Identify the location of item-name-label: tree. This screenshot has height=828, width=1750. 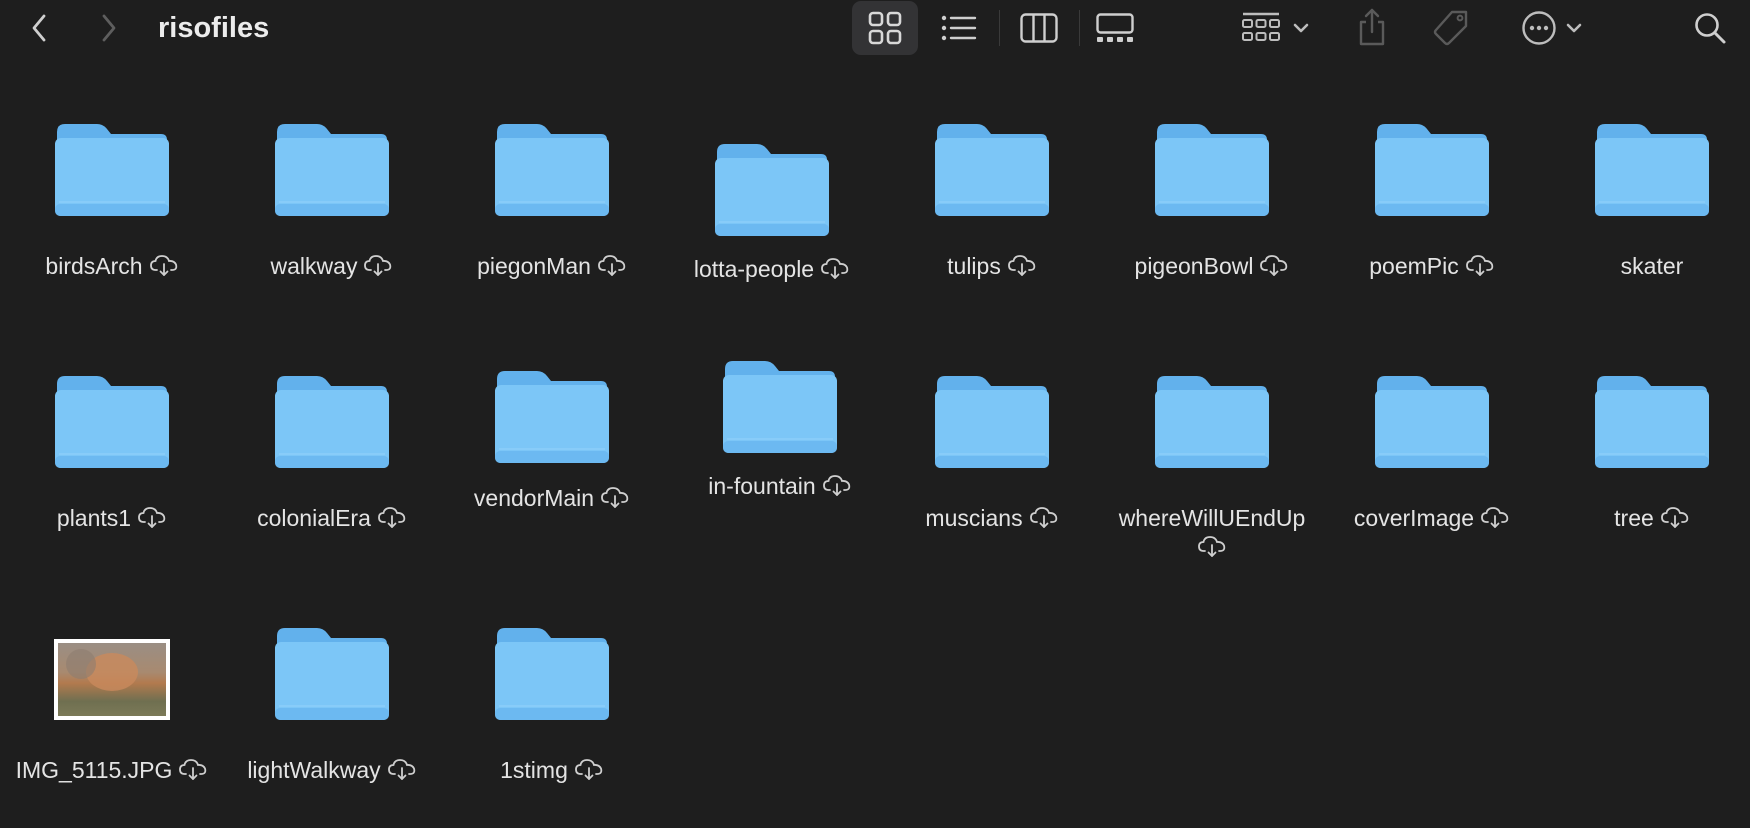
(1646, 519).